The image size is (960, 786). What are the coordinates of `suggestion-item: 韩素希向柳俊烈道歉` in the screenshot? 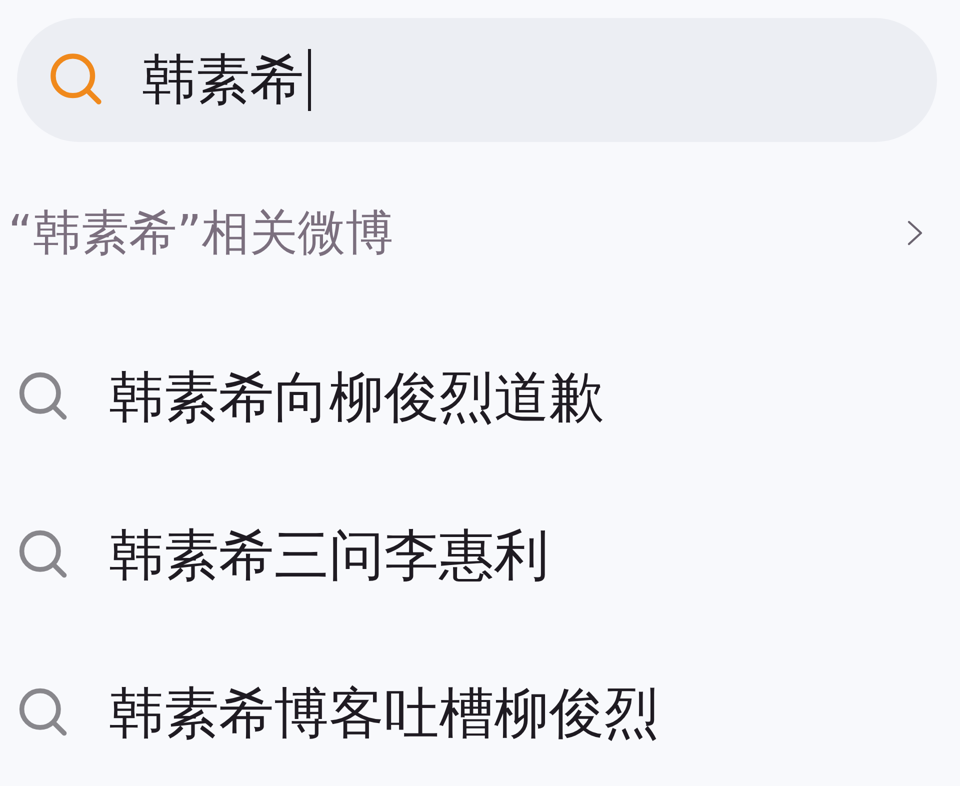 It's located at (310, 397).